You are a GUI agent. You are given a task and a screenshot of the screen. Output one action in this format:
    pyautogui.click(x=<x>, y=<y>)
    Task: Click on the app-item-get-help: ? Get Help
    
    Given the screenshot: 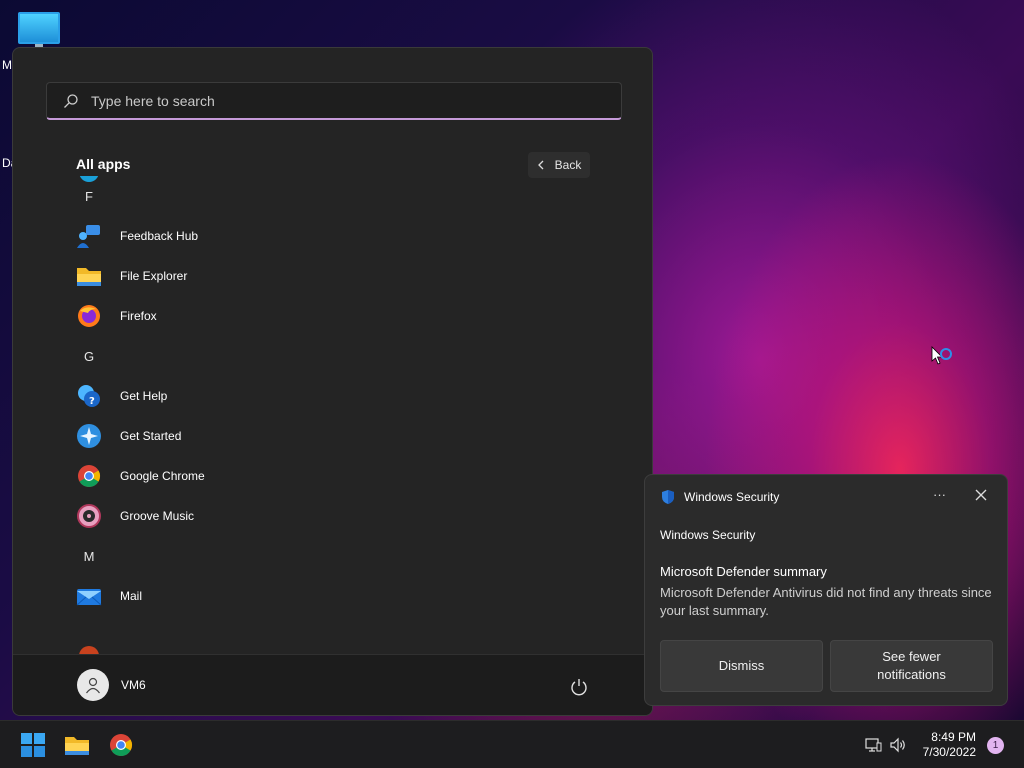 What is the action you would take?
    pyautogui.click(x=121, y=396)
    